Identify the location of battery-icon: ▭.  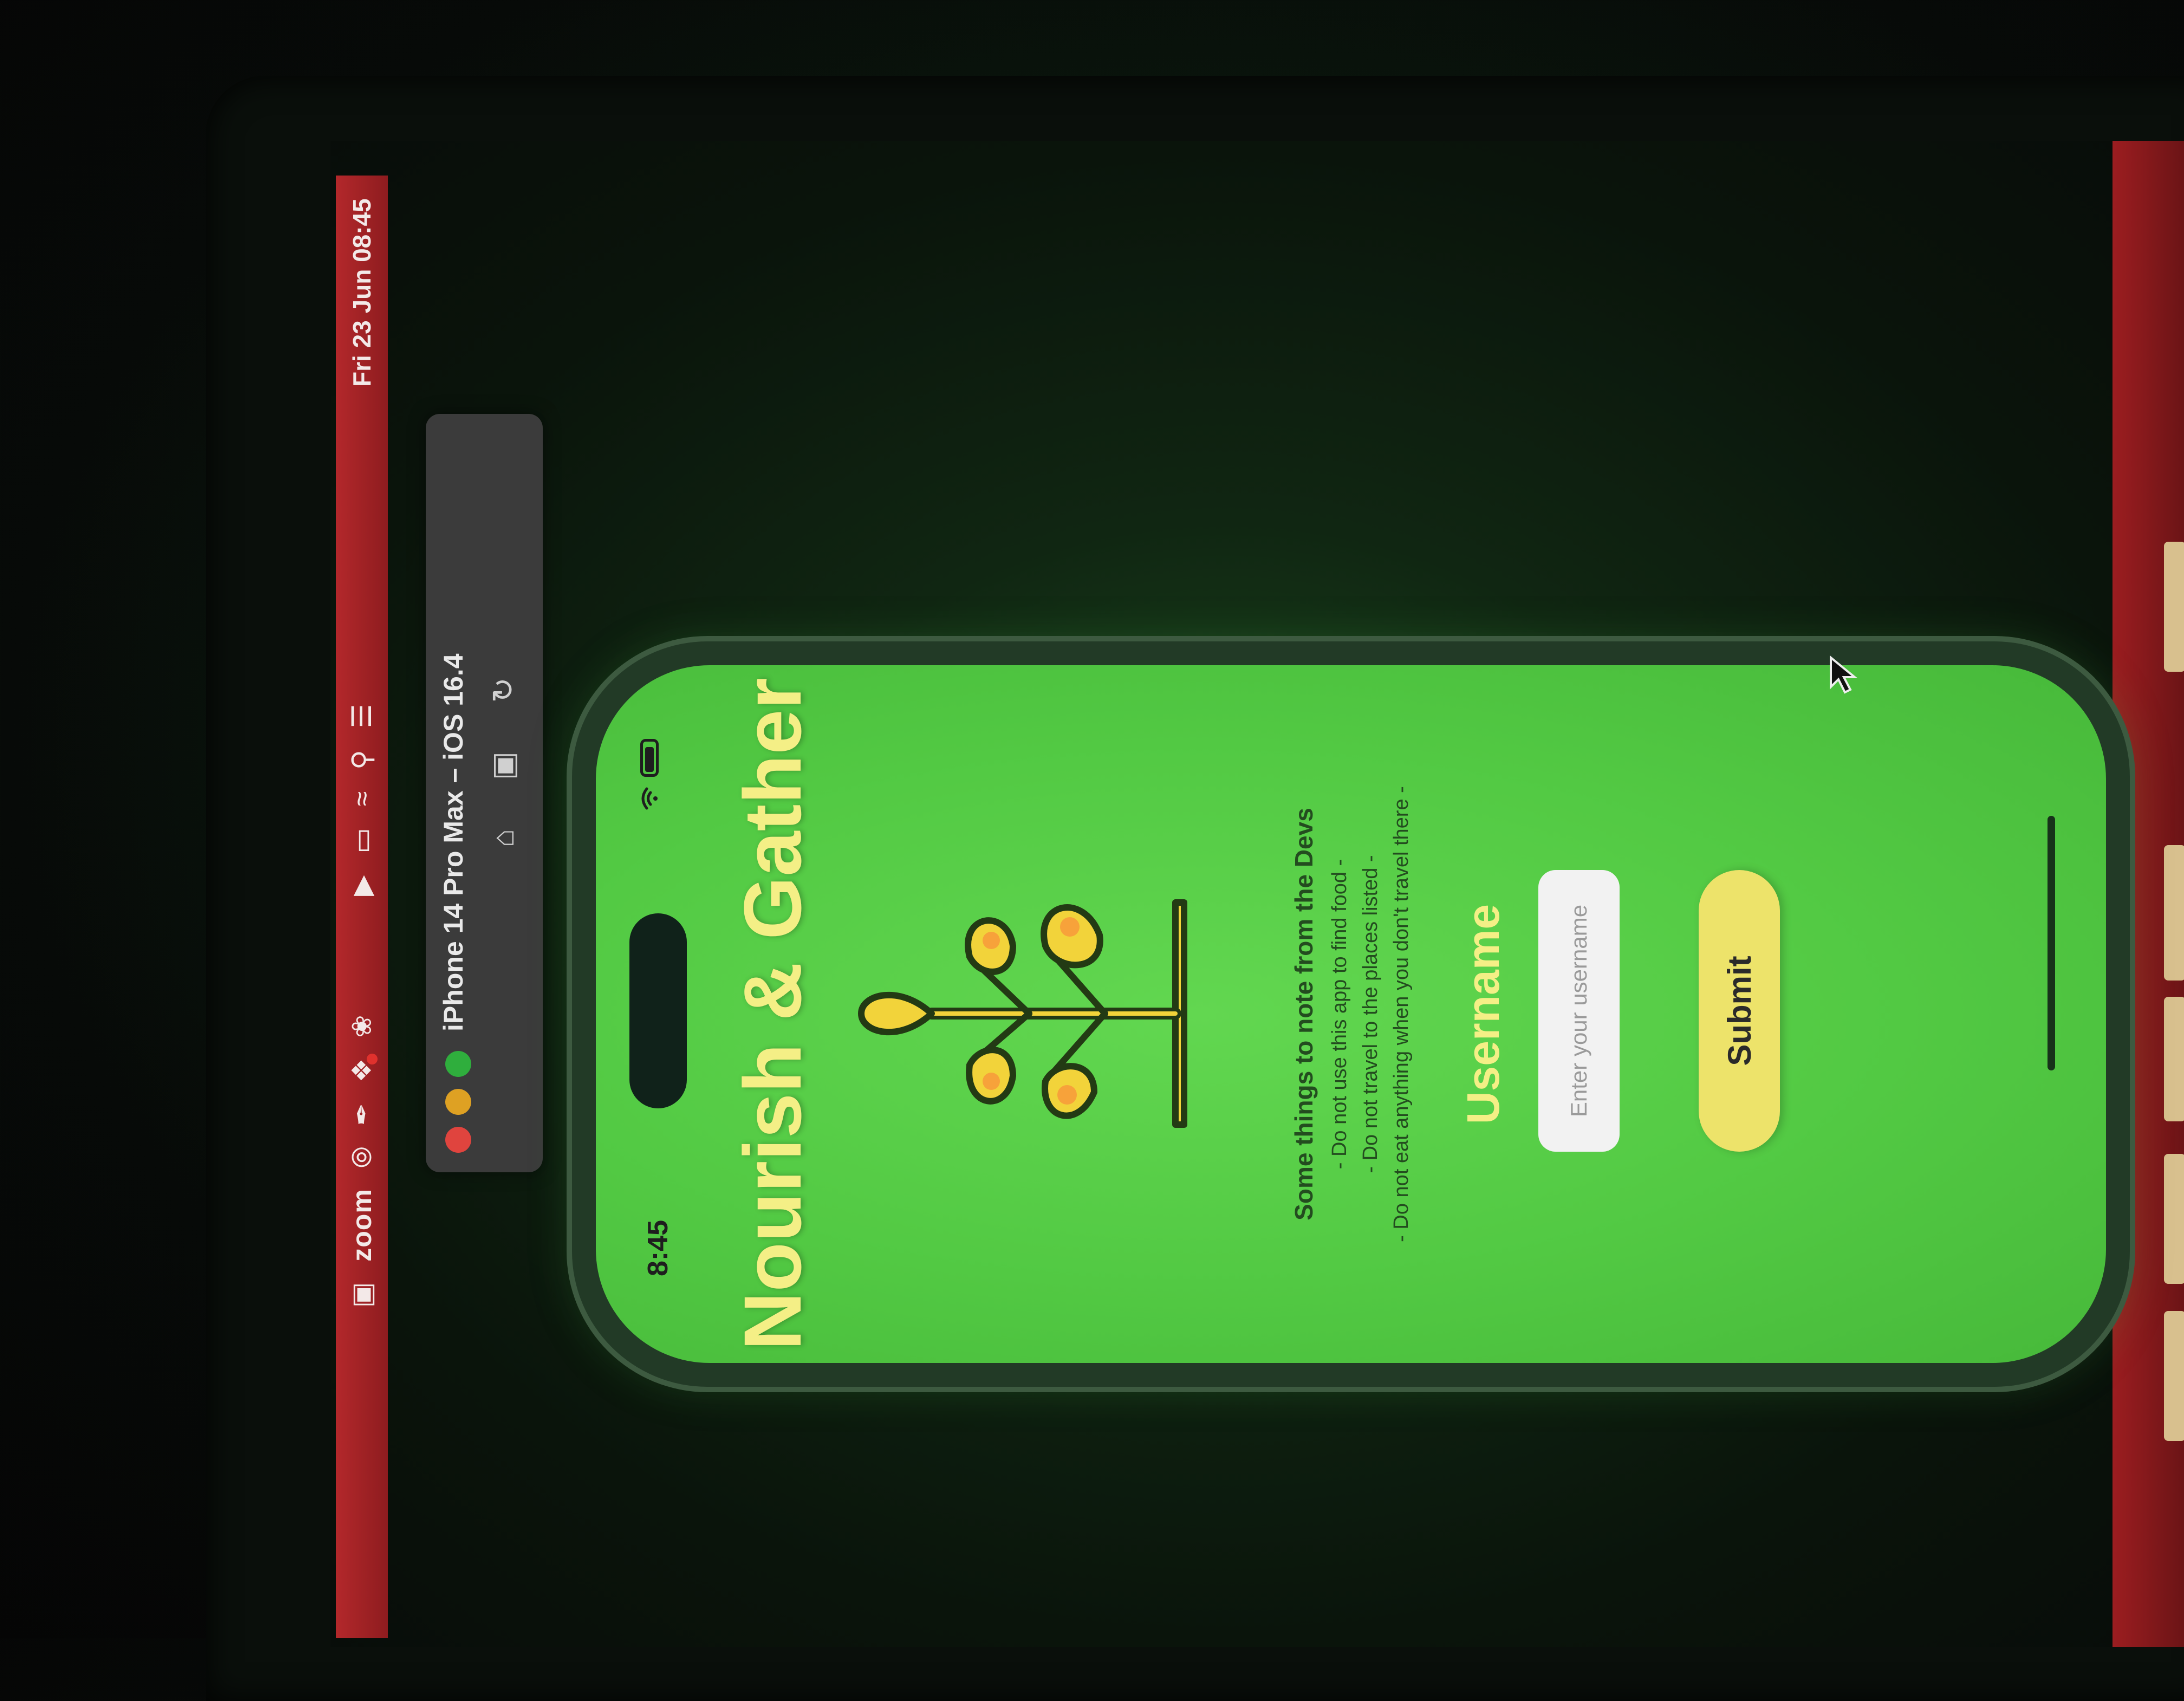
(362, 841).